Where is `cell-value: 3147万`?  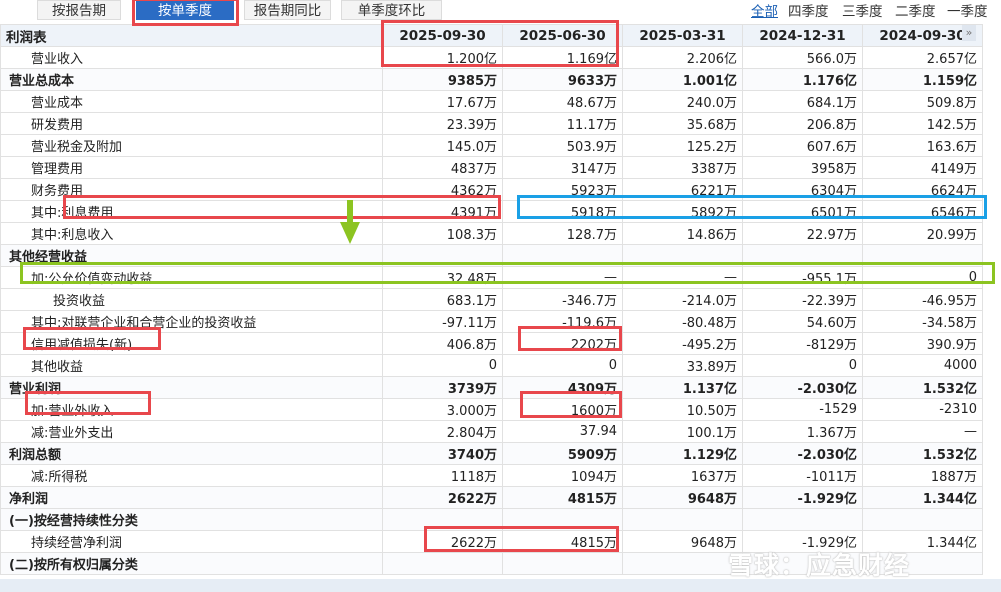 cell-value: 3147万 is located at coordinates (562, 167).